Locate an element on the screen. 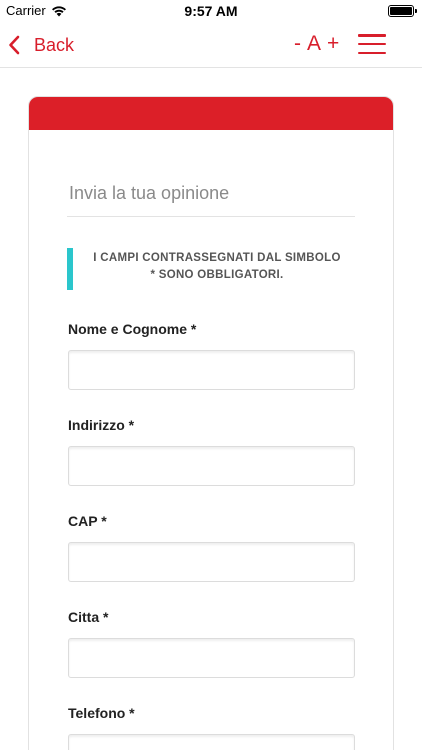 This screenshot has height=750, width=422. notice-line-2: * SONO OBBLIGATORI. is located at coordinates (217, 275).